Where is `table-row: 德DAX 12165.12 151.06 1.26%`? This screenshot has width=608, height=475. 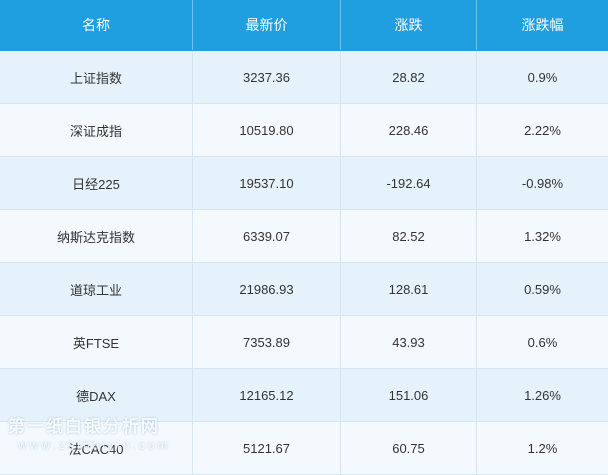 table-row: 德DAX 12165.12 151.06 1.26% is located at coordinates (304, 395).